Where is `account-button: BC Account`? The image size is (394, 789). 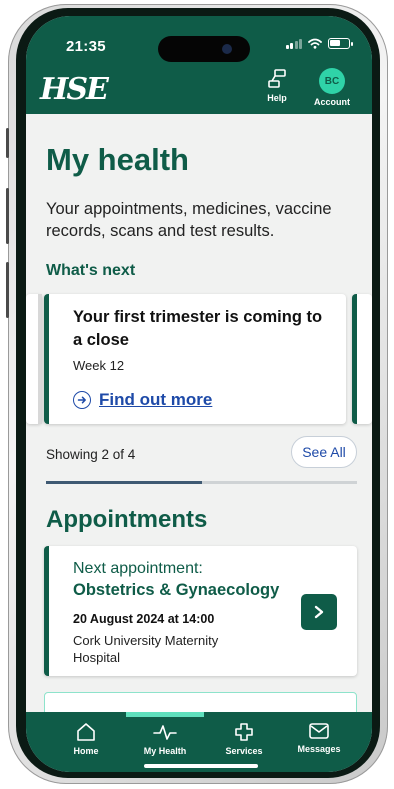
account-button: BC Account is located at coordinates (332, 87).